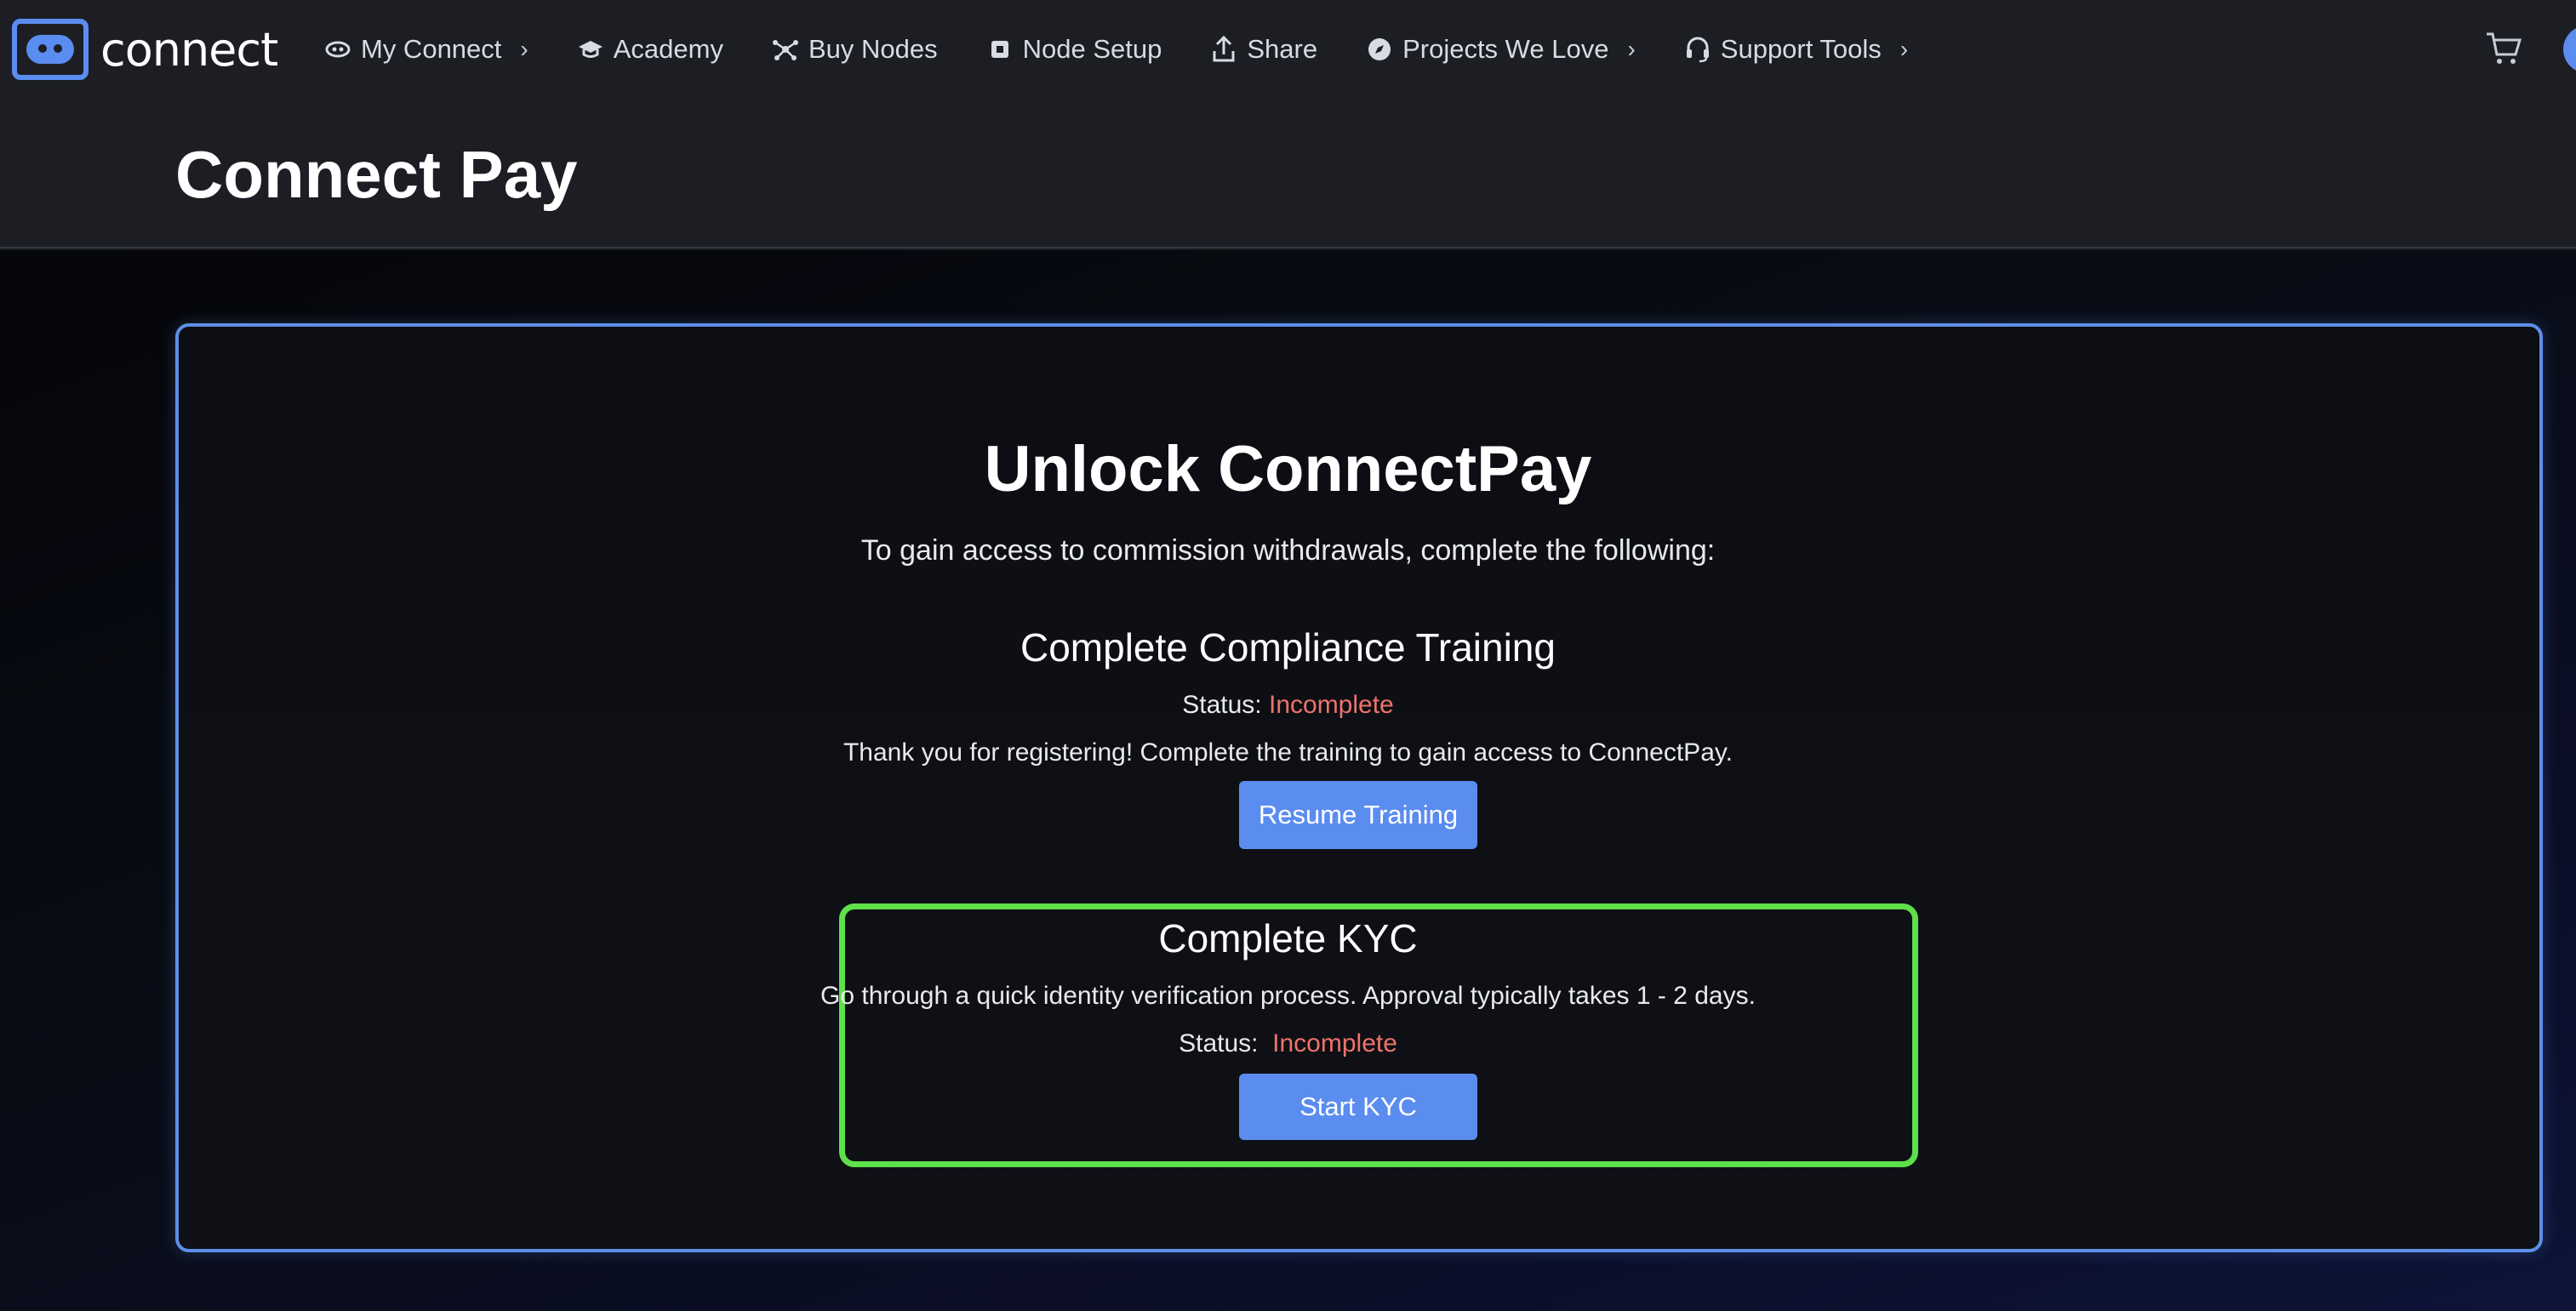 This screenshot has height=1311, width=2576. Describe the element at coordinates (431, 49) in the screenshot. I see `nav-item-label: My Connect` at that location.